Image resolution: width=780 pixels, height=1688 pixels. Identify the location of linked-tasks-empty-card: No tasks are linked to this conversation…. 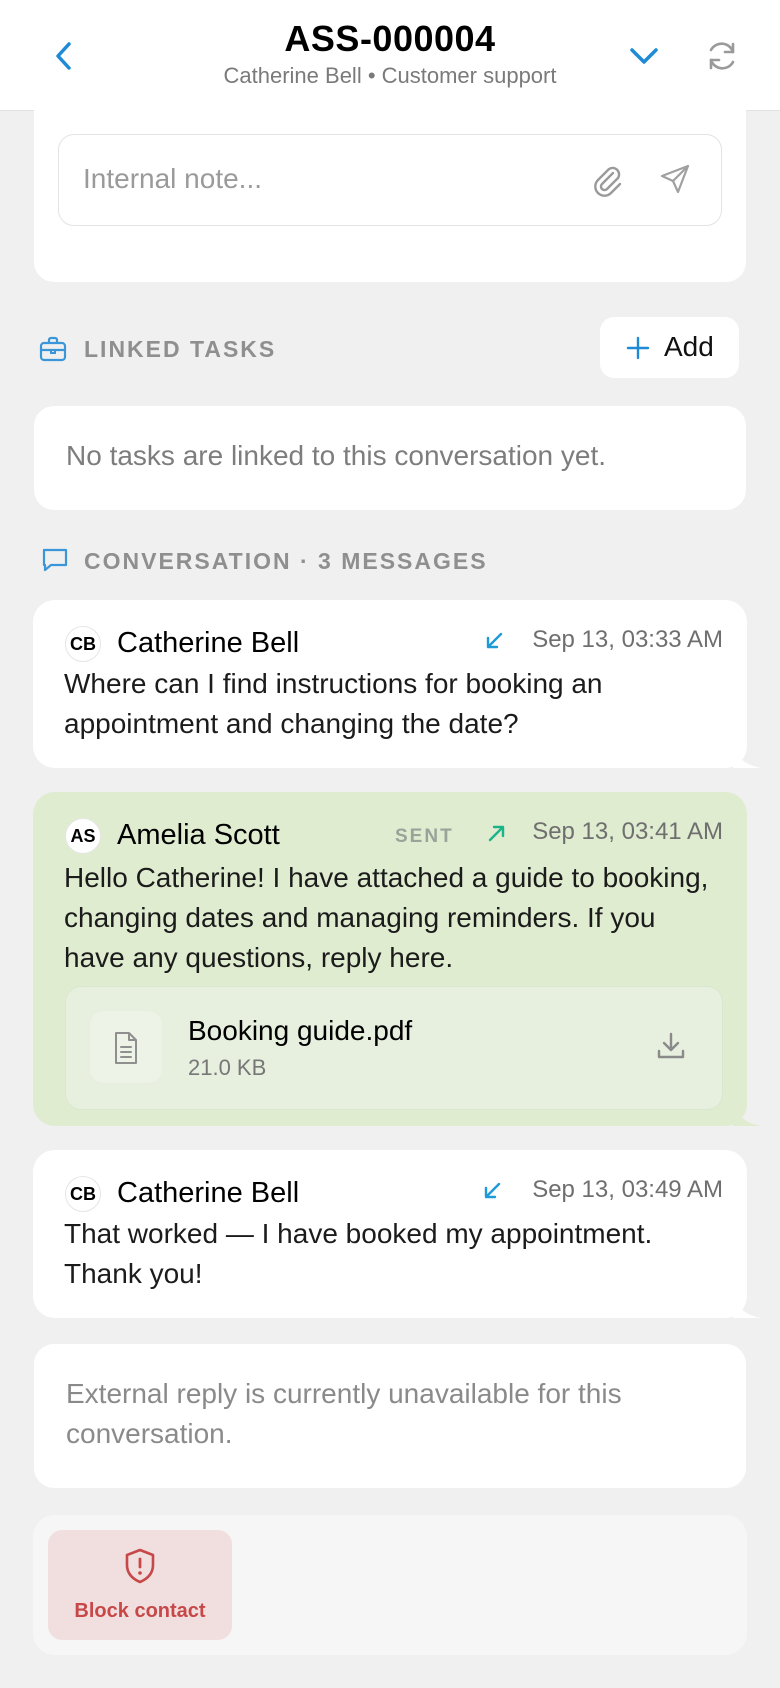
(390, 458).